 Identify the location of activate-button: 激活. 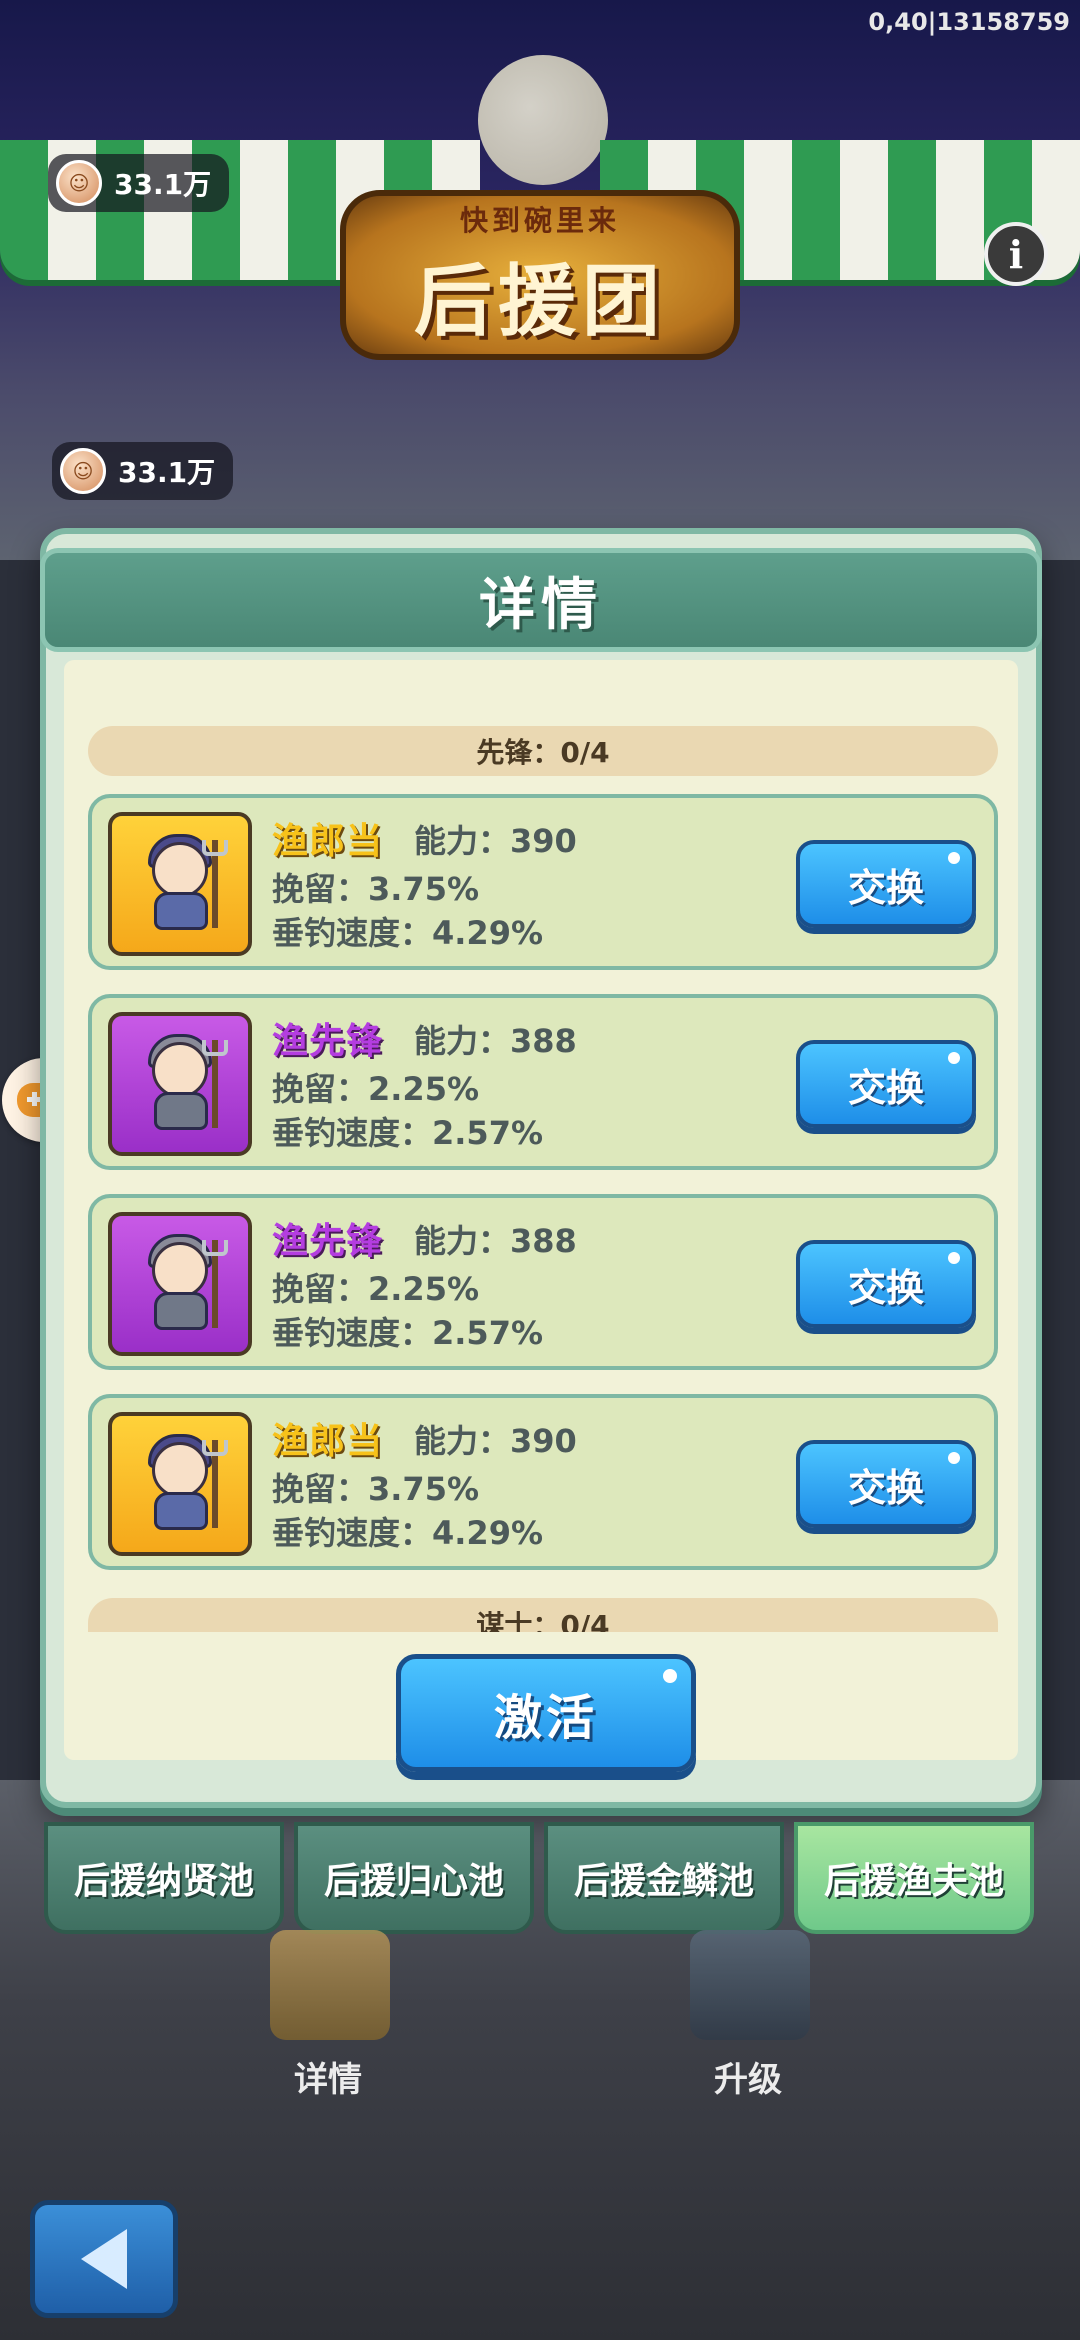
(546, 1713).